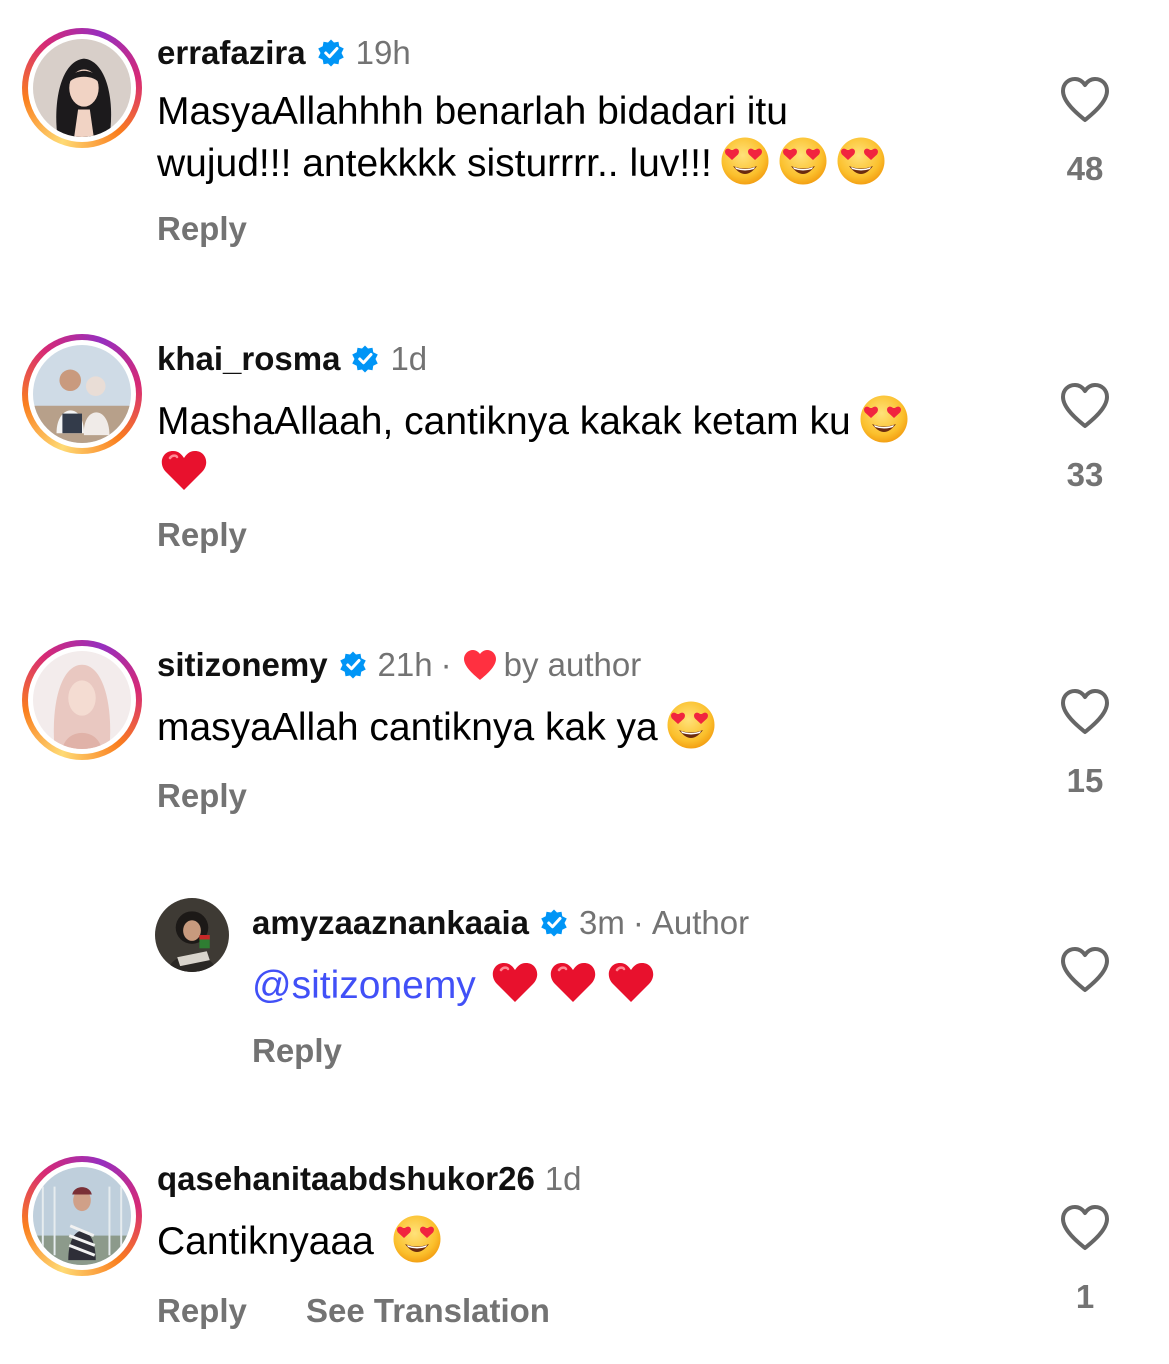 The height and width of the screenshot is (1364, 1169). Describe the element at coordinates (602, 922) in the screenshot. I see `timestamp: 3m` at that location.